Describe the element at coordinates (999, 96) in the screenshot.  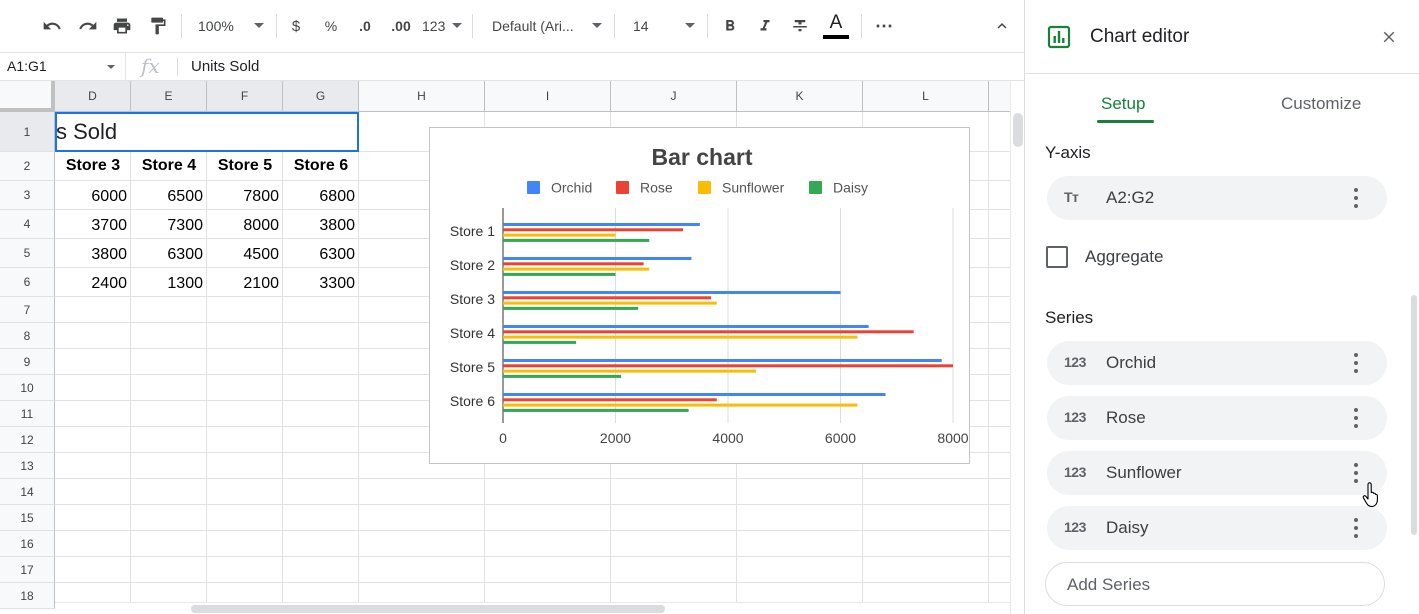
I see `column-header-m` at that location.